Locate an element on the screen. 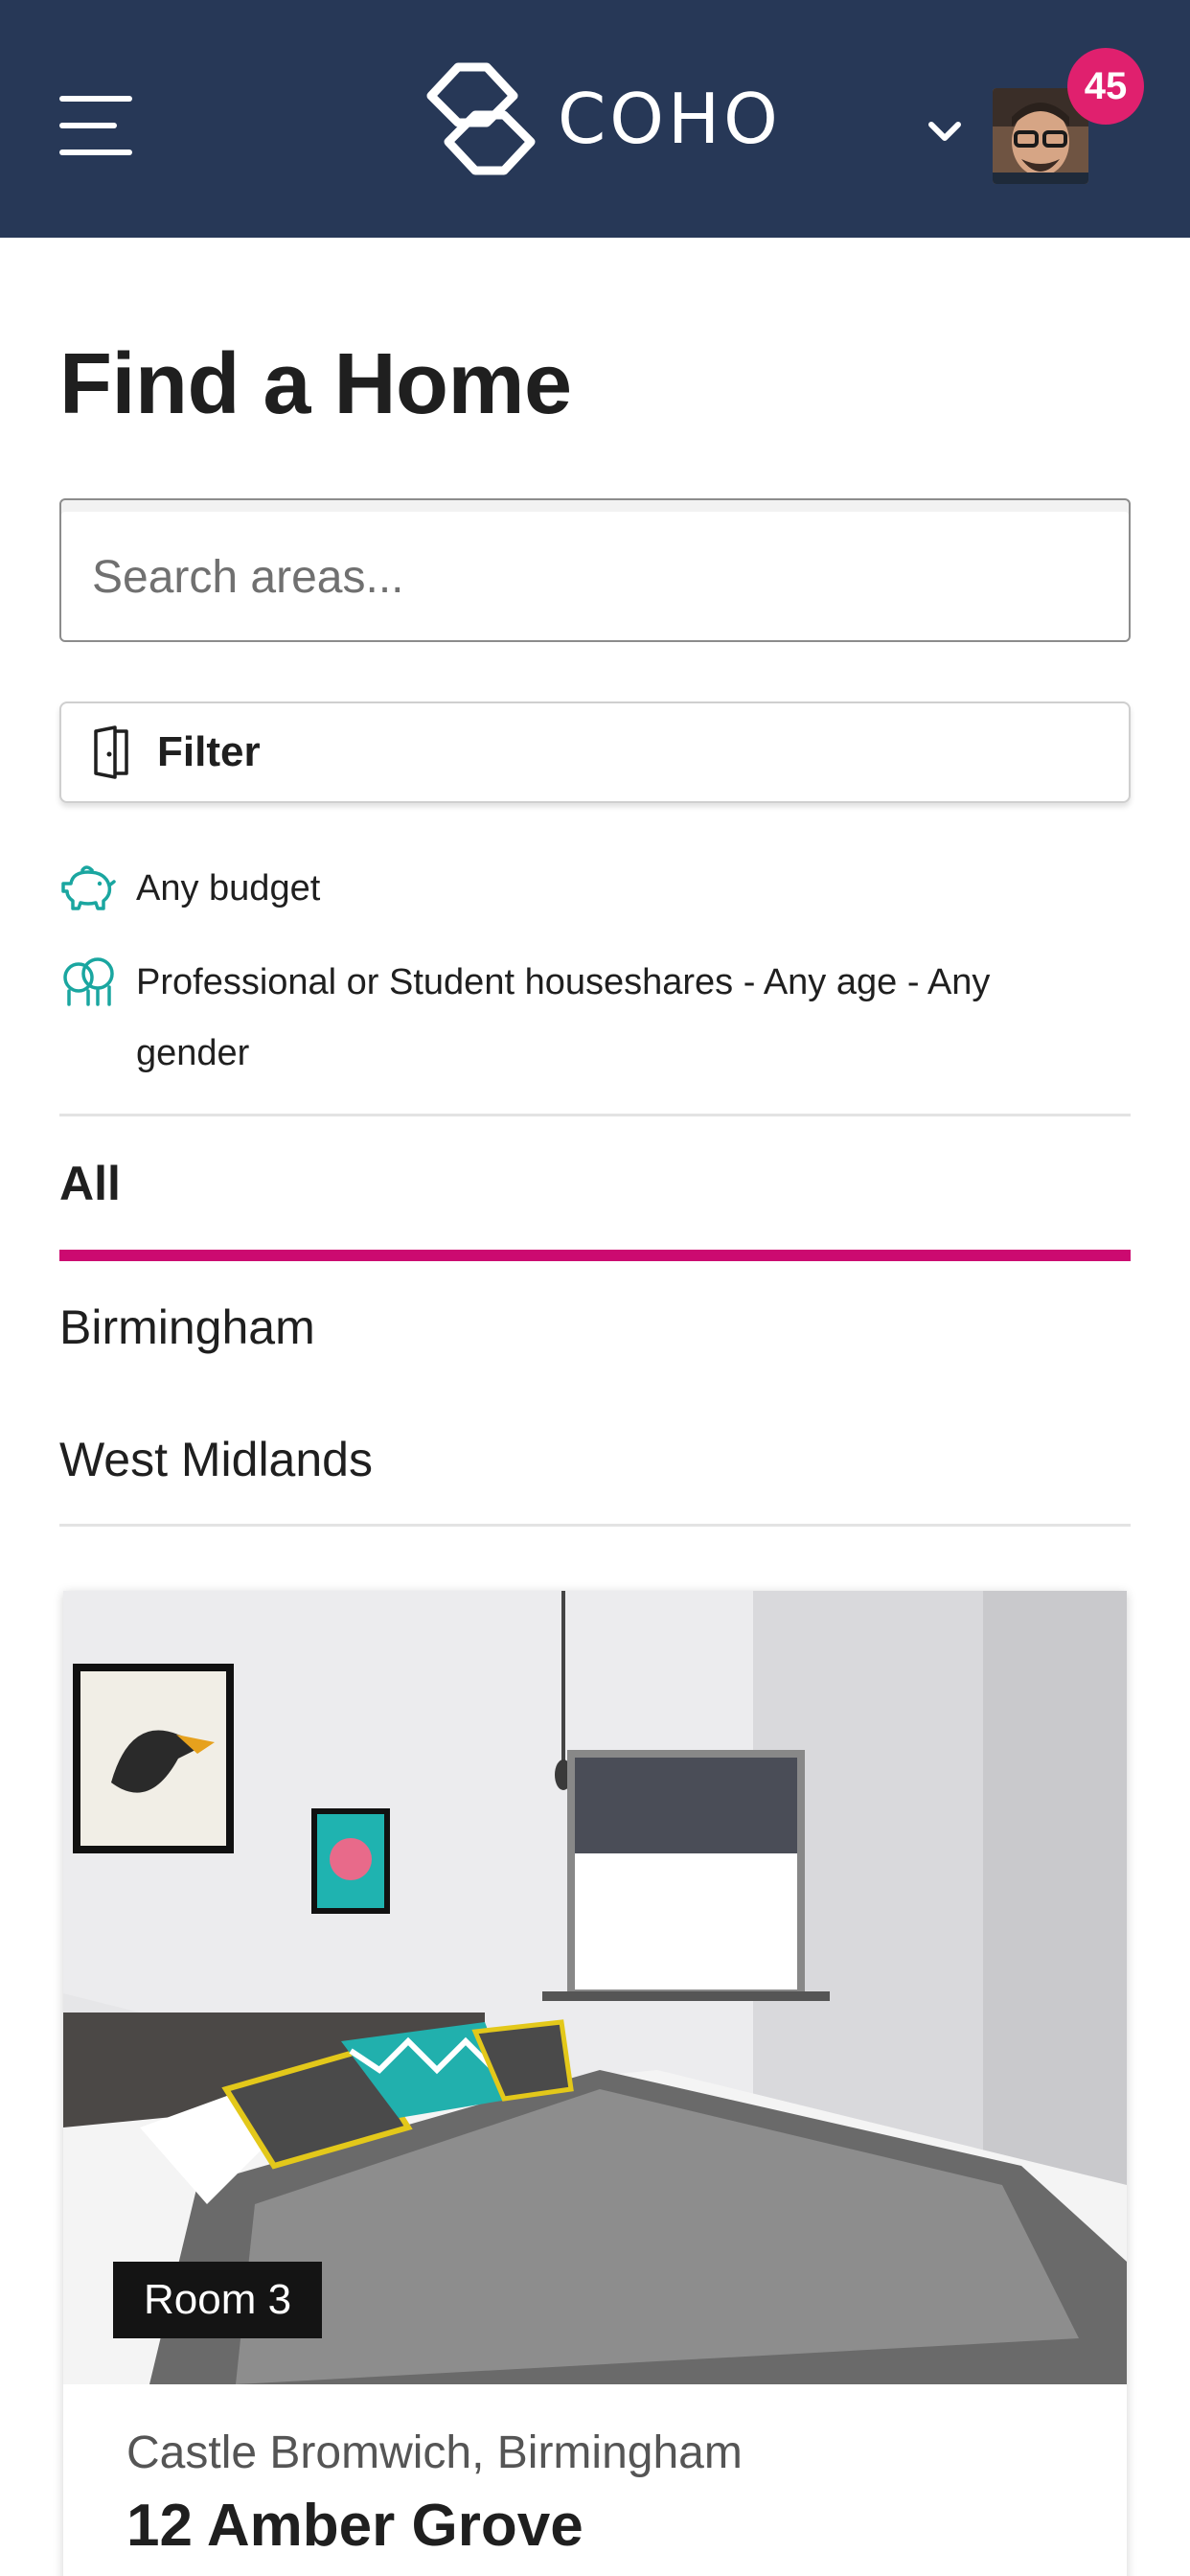 The width and height of the screenshot is (1190, 2576). people-icon is located at coordinates (89, 981).